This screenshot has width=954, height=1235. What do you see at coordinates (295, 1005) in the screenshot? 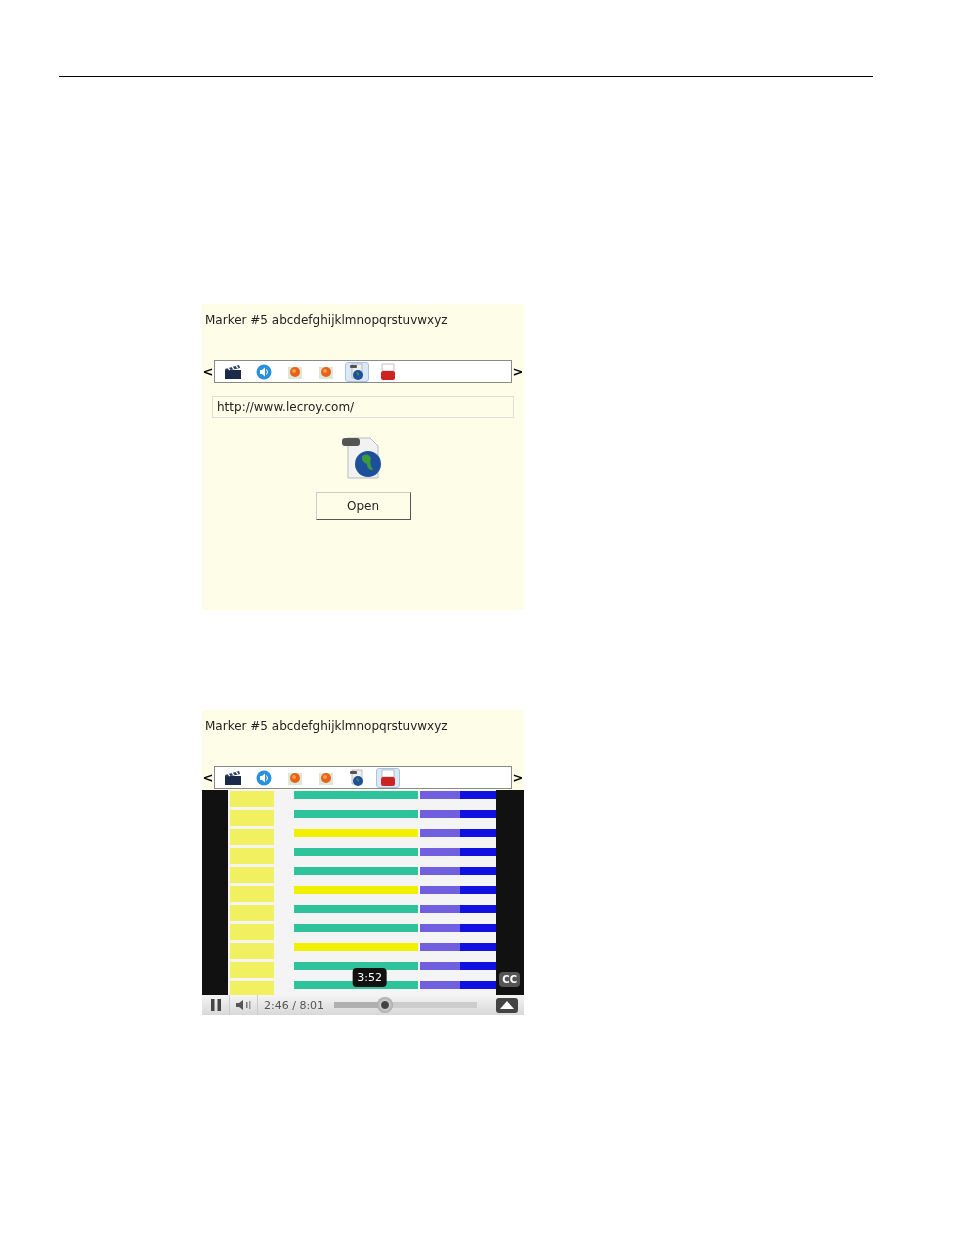
I see `playback-time: 2:46 / 8:01` at bounding box center [295, 1005].